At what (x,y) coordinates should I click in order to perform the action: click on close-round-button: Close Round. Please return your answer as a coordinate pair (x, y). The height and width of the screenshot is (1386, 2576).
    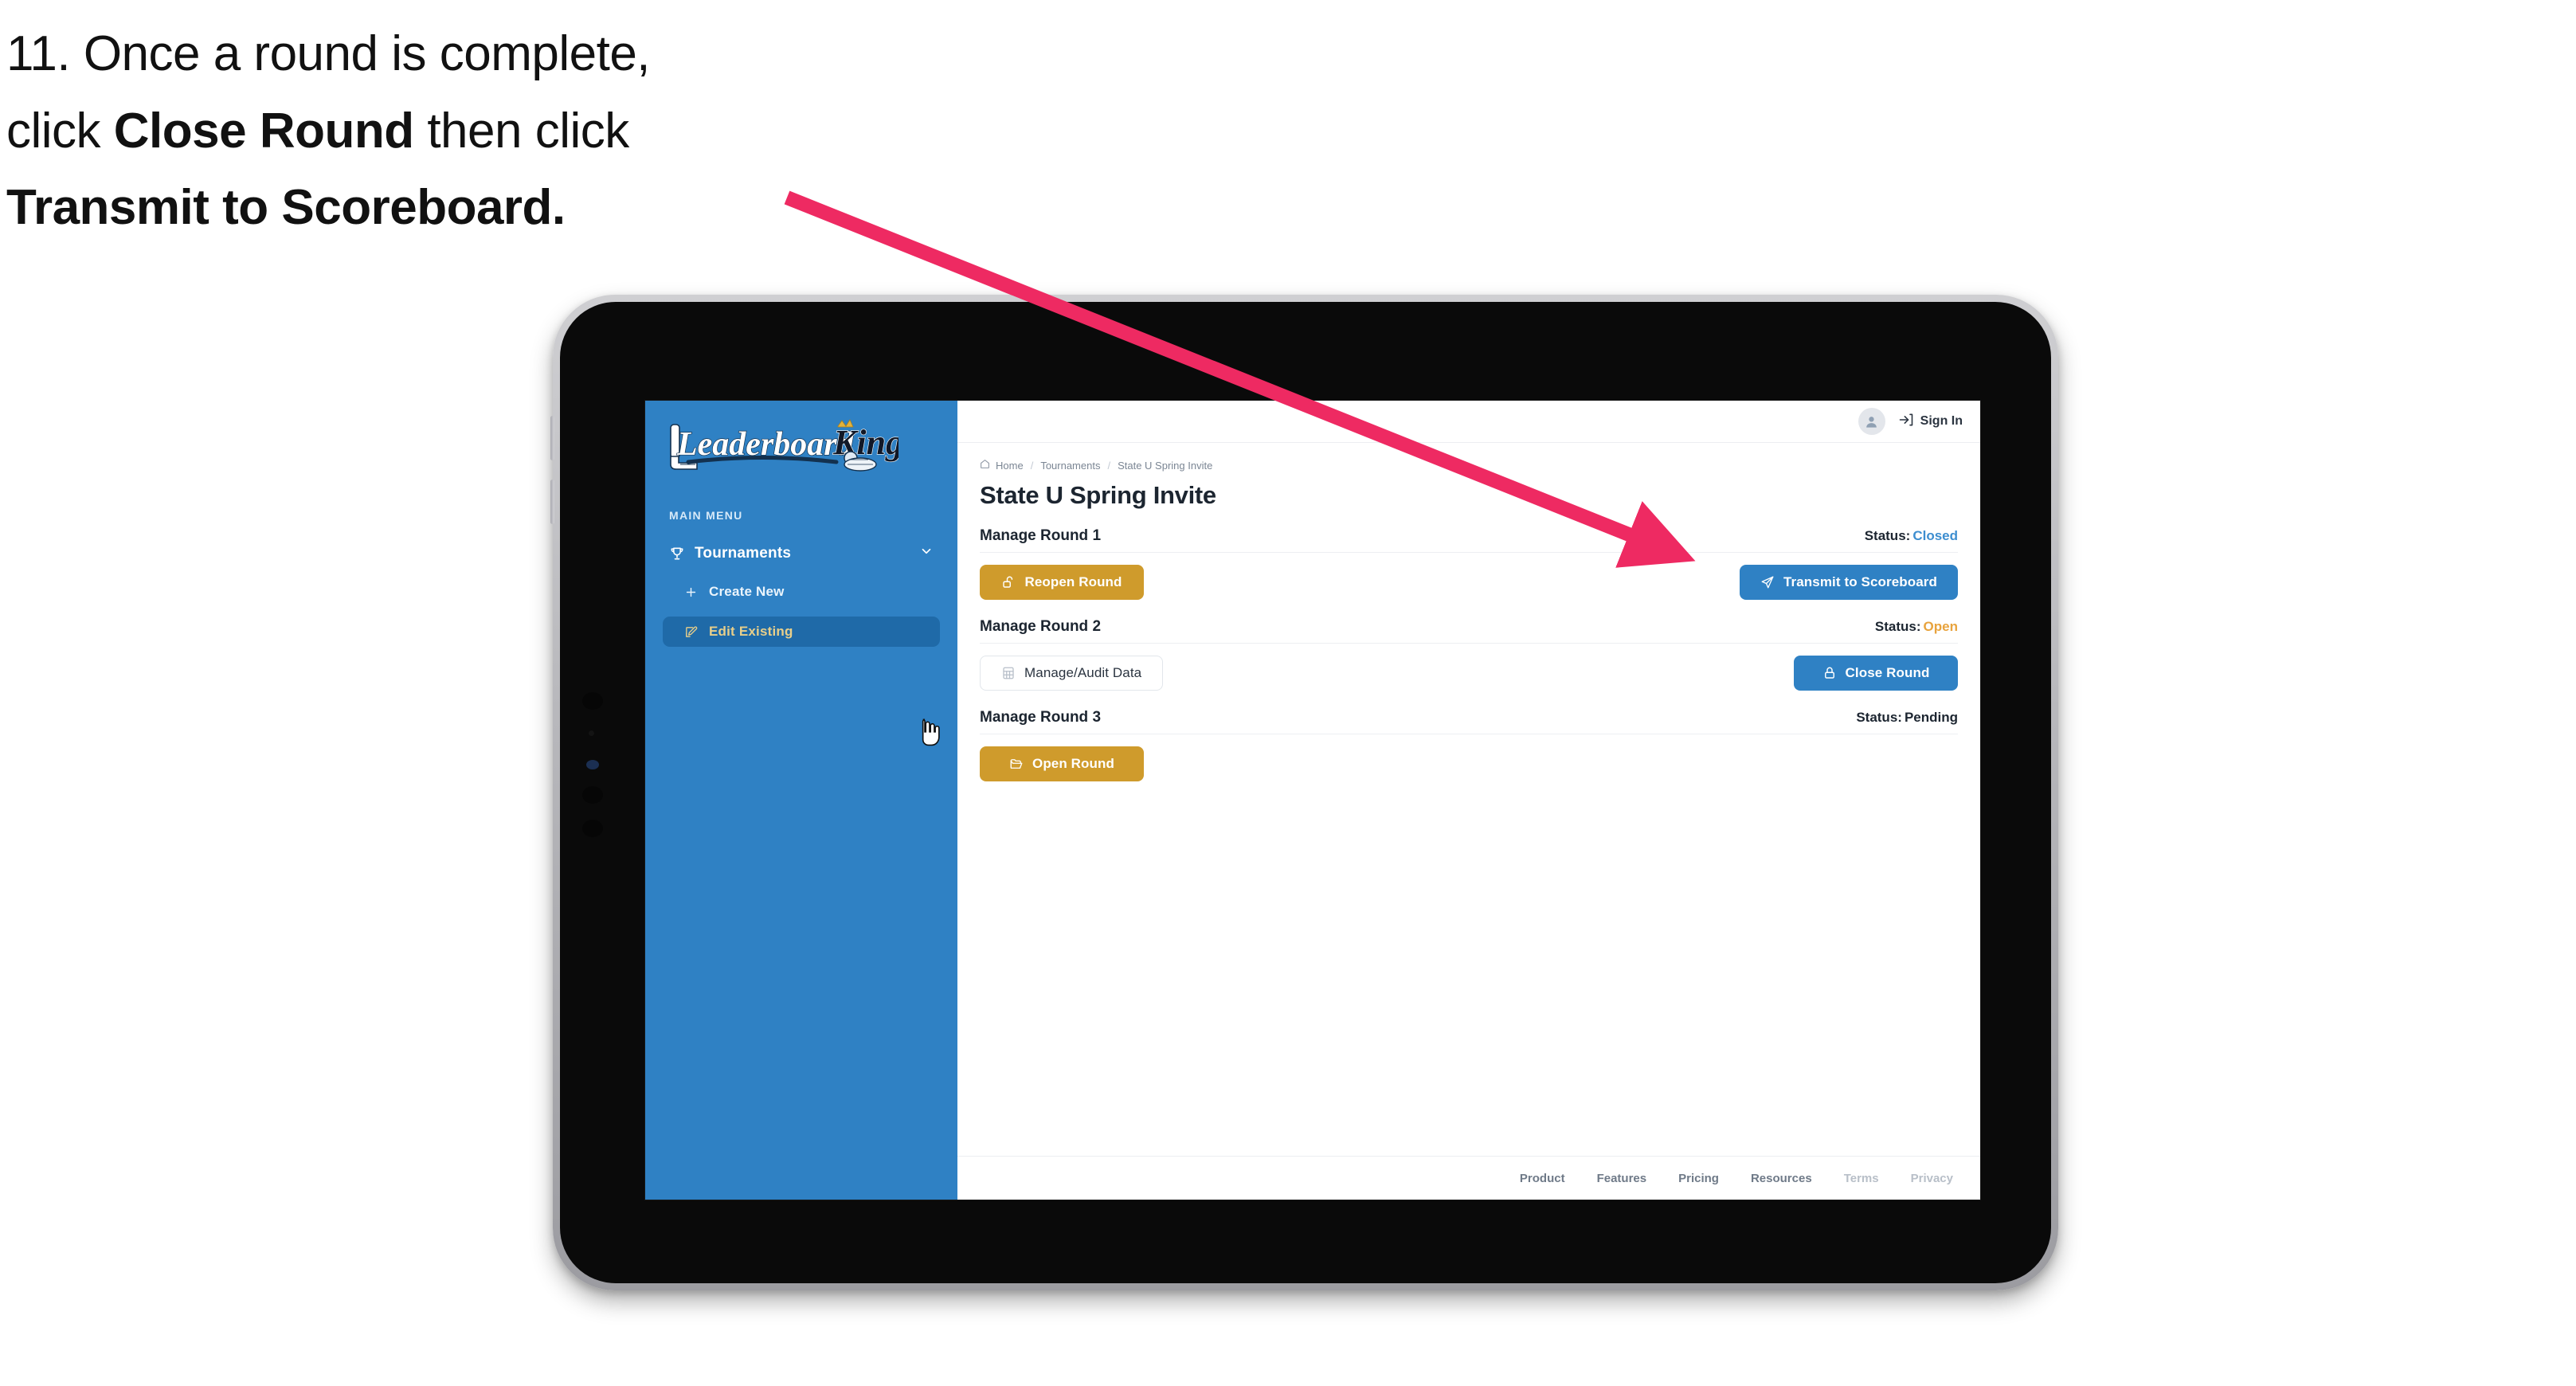
    Looking at the image, I should click on (1876, 673).